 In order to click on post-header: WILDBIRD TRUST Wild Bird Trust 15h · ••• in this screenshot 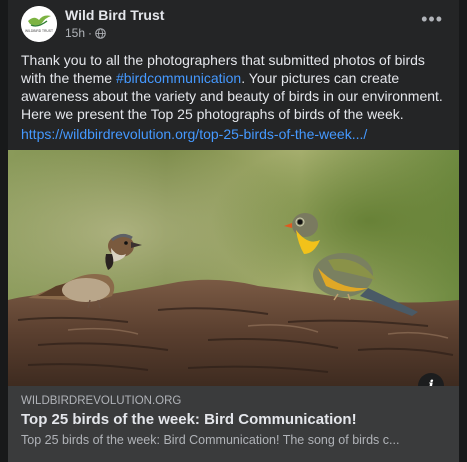, I will do `click(233, 23)`.